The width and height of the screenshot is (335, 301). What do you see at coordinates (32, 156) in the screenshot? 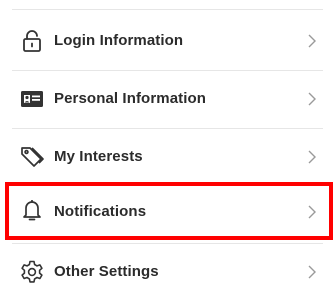
I see `tags-icon` at bounding box center [32, 156].